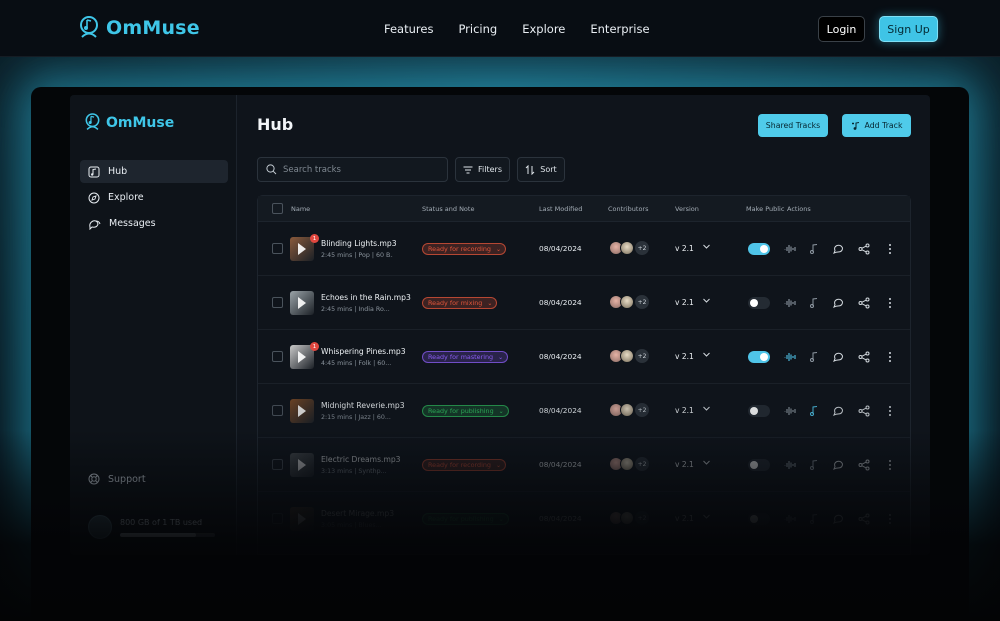  What do you see at coordinates (100, 527) in the screenshot?
I see `avatar` at bounding box center [100, 527].